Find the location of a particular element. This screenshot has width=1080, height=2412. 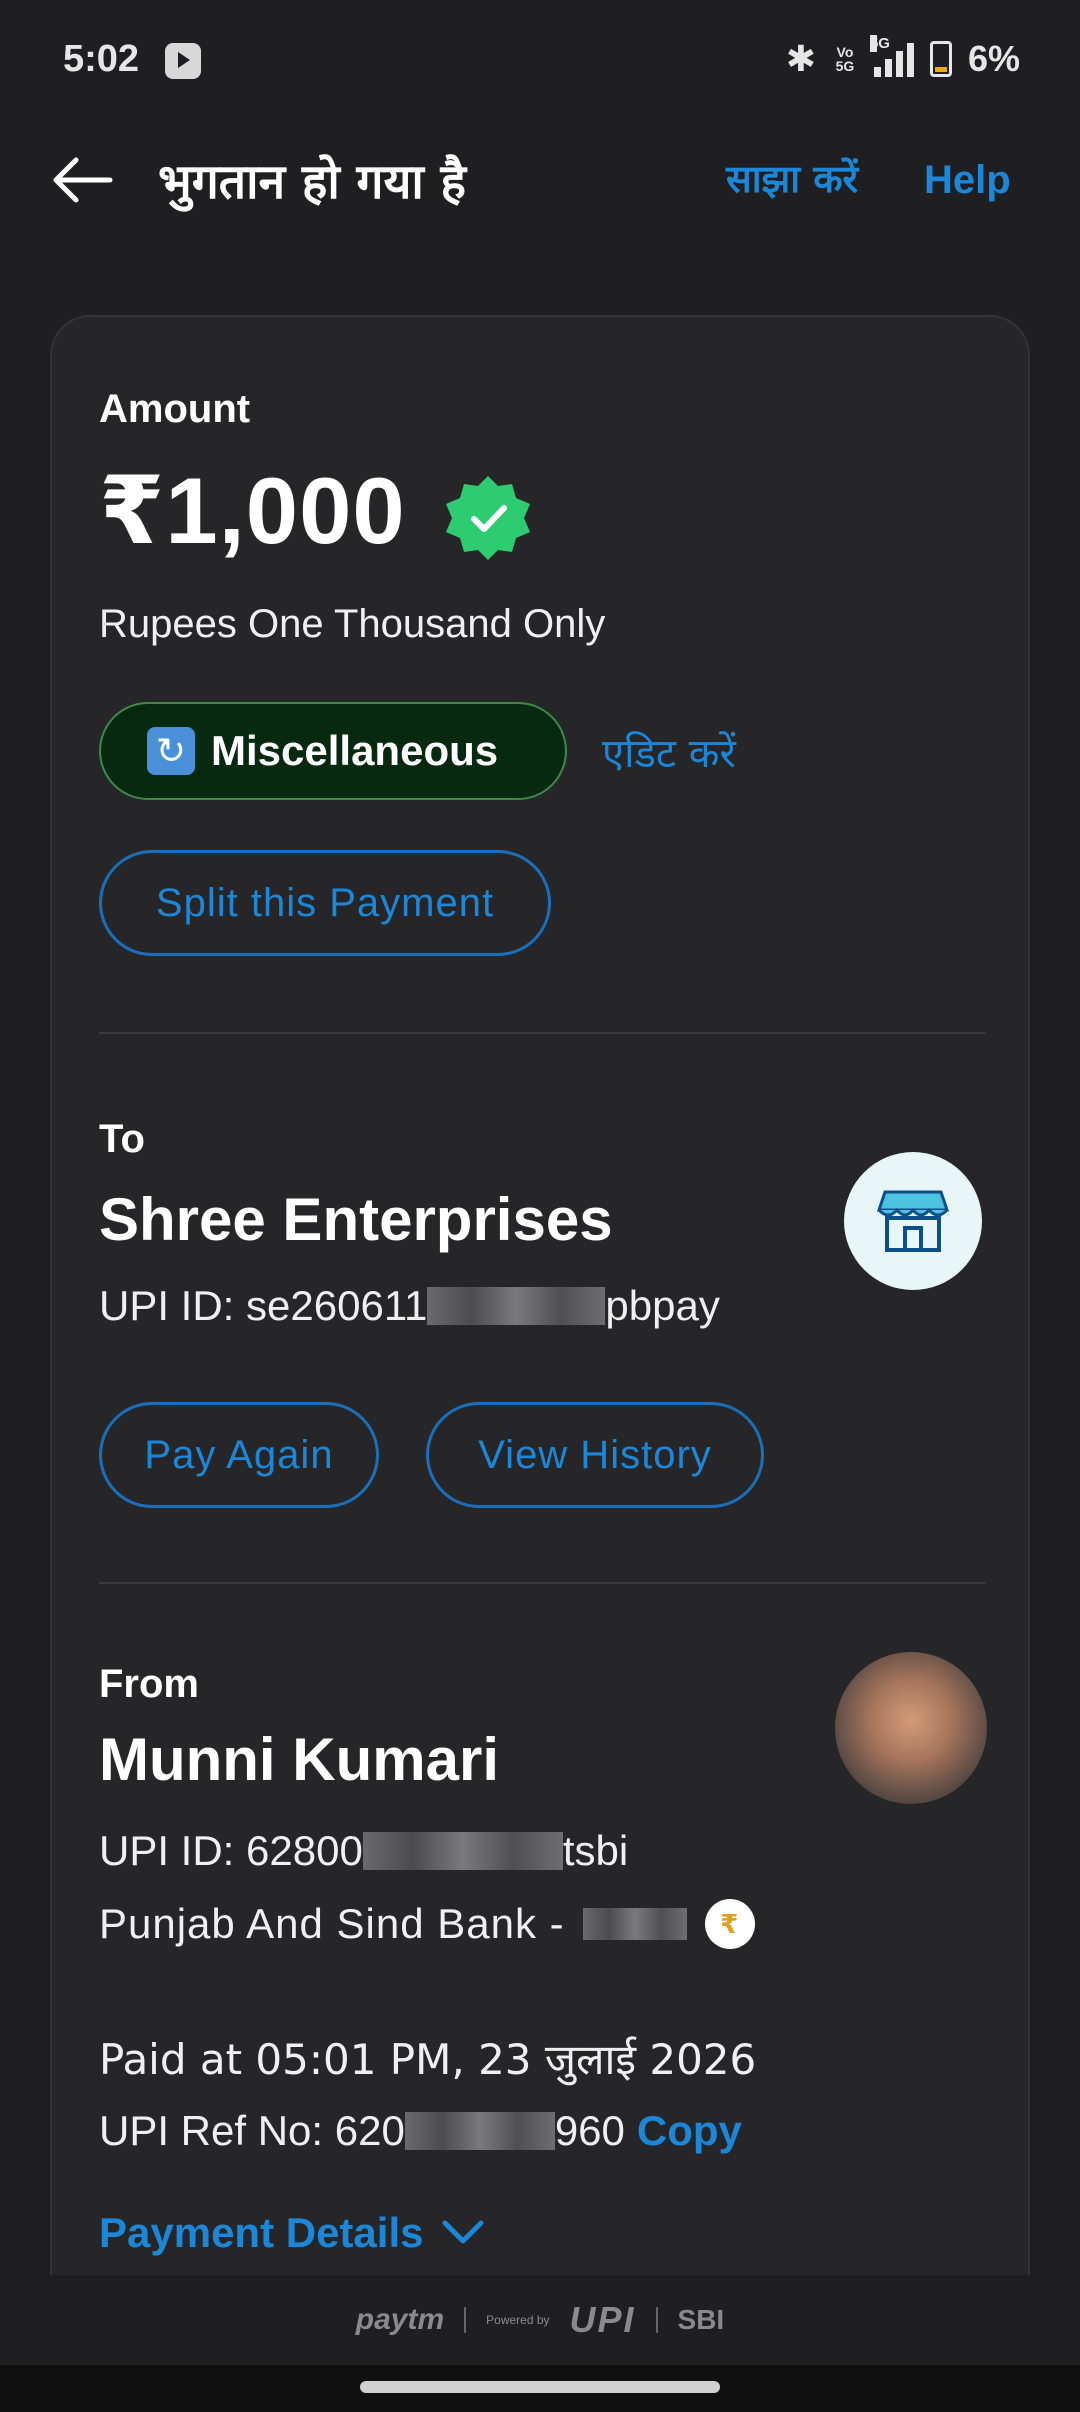

payee-upi-id: UPI ID: se260611 pbpay is located at coordinates (409, 1306).